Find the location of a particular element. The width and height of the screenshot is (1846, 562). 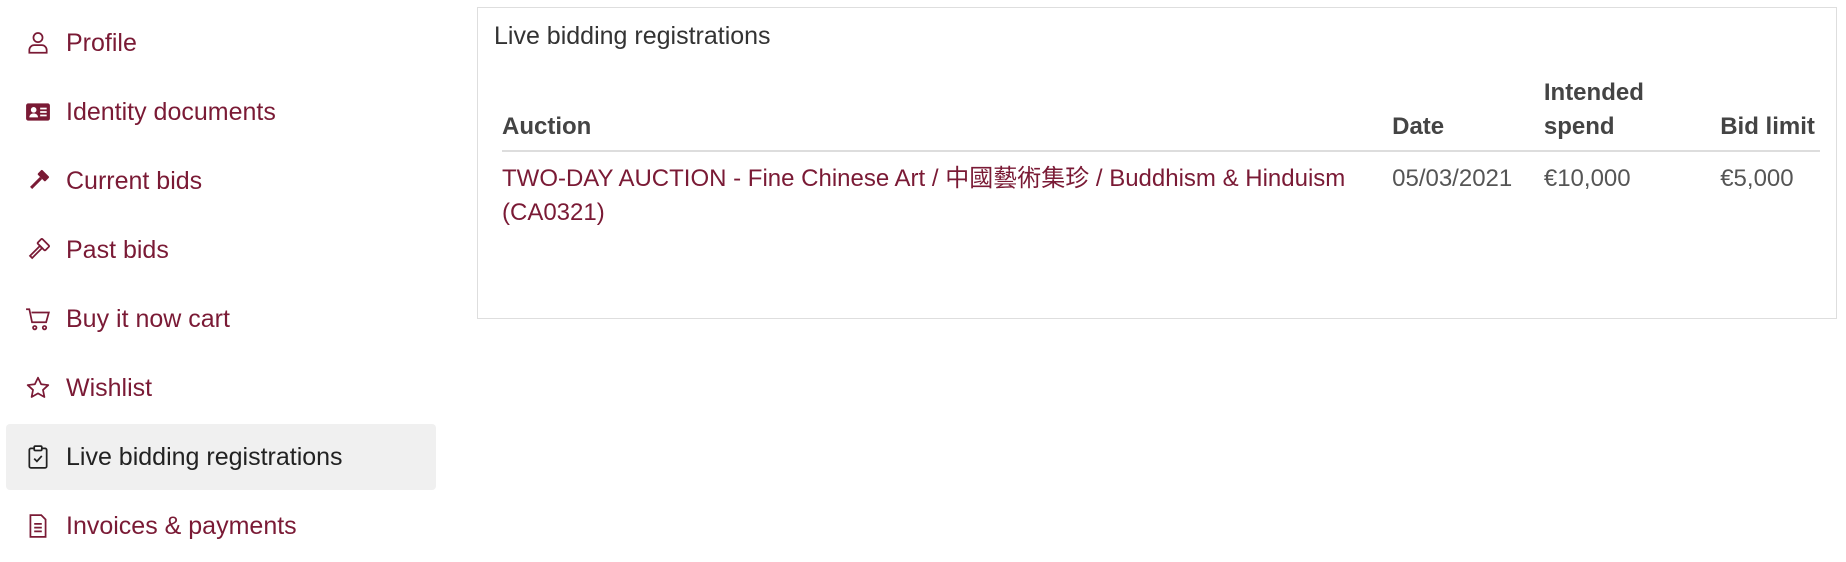

sidebar-item-live-bidding-registrations: Live bidding registrations is located at coordinates (221, 457).